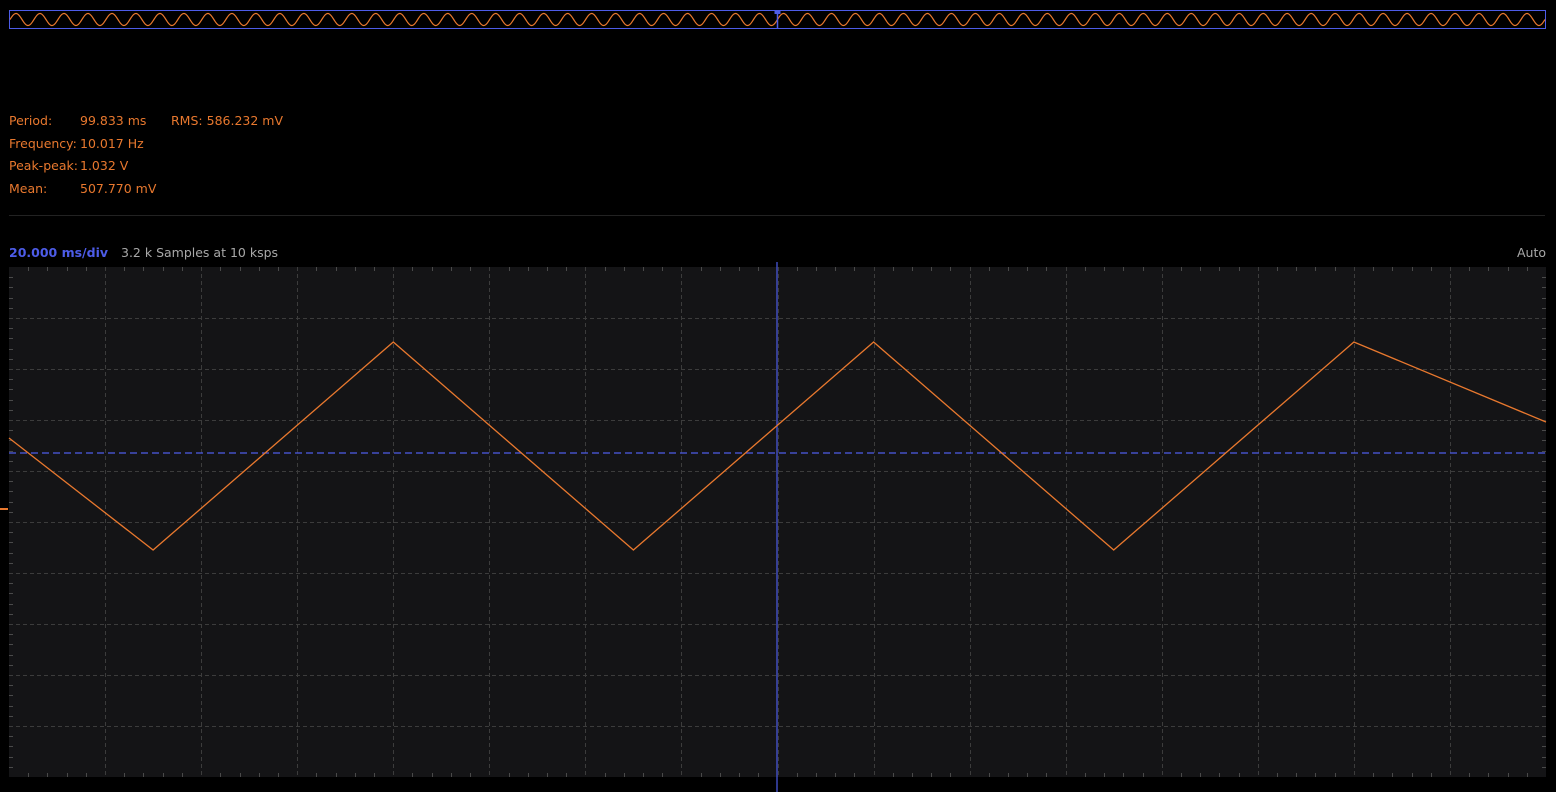 Image resolution: width=1556 pixels, height=792 pixels. Describe the element at coordinates (104, 165) in the screenshot. I see `peak-peak-value: 1.032 V` at that location.